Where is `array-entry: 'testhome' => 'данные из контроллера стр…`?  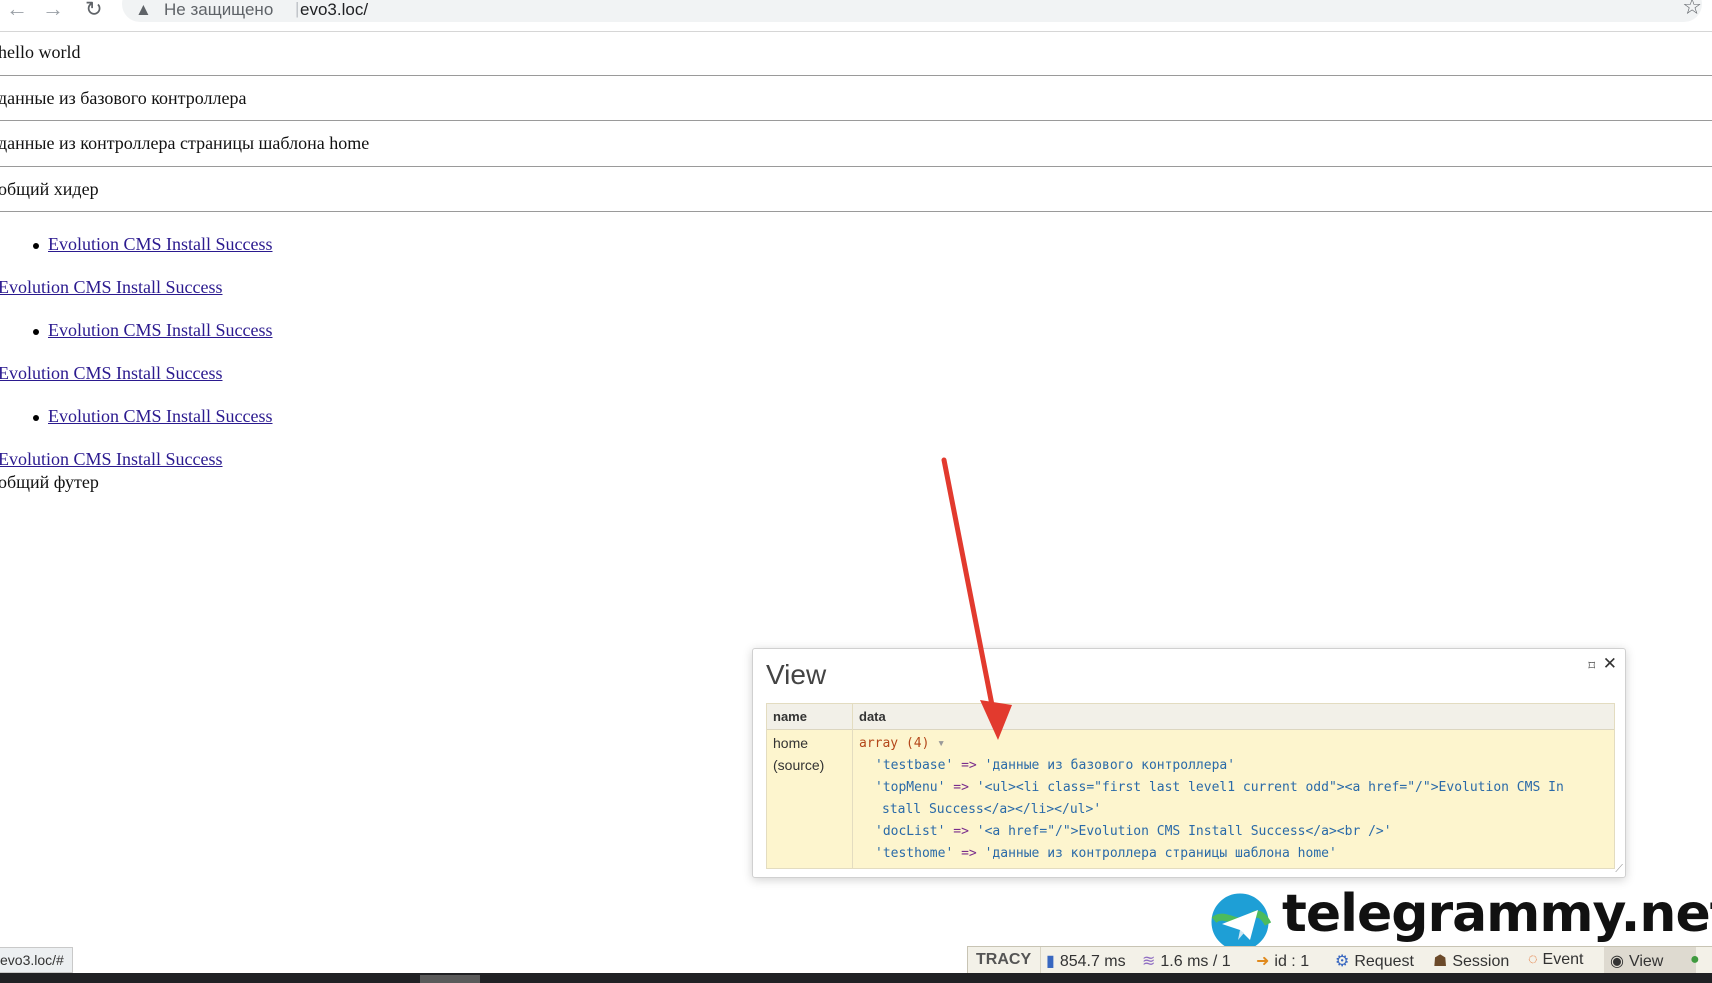
array-entry: 'testhome' => 'данные из контроллера стр… is located at coordinates (1106, 853).